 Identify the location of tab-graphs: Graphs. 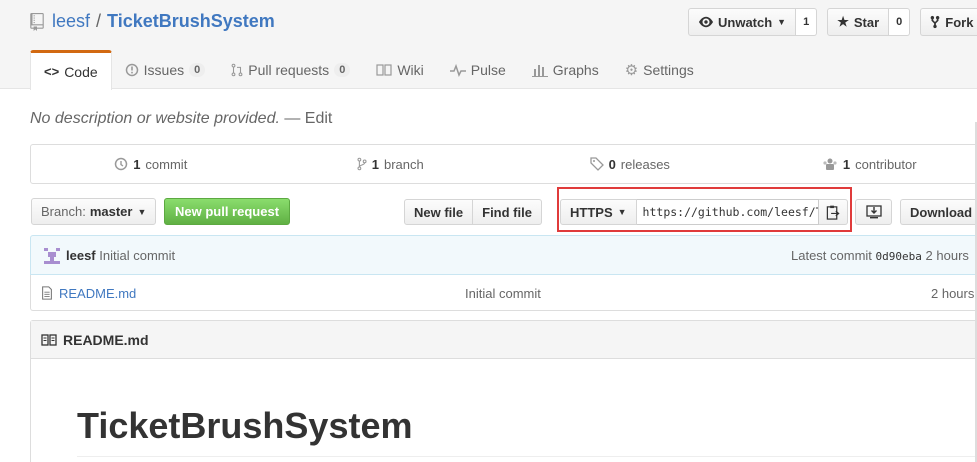
(565, 70).